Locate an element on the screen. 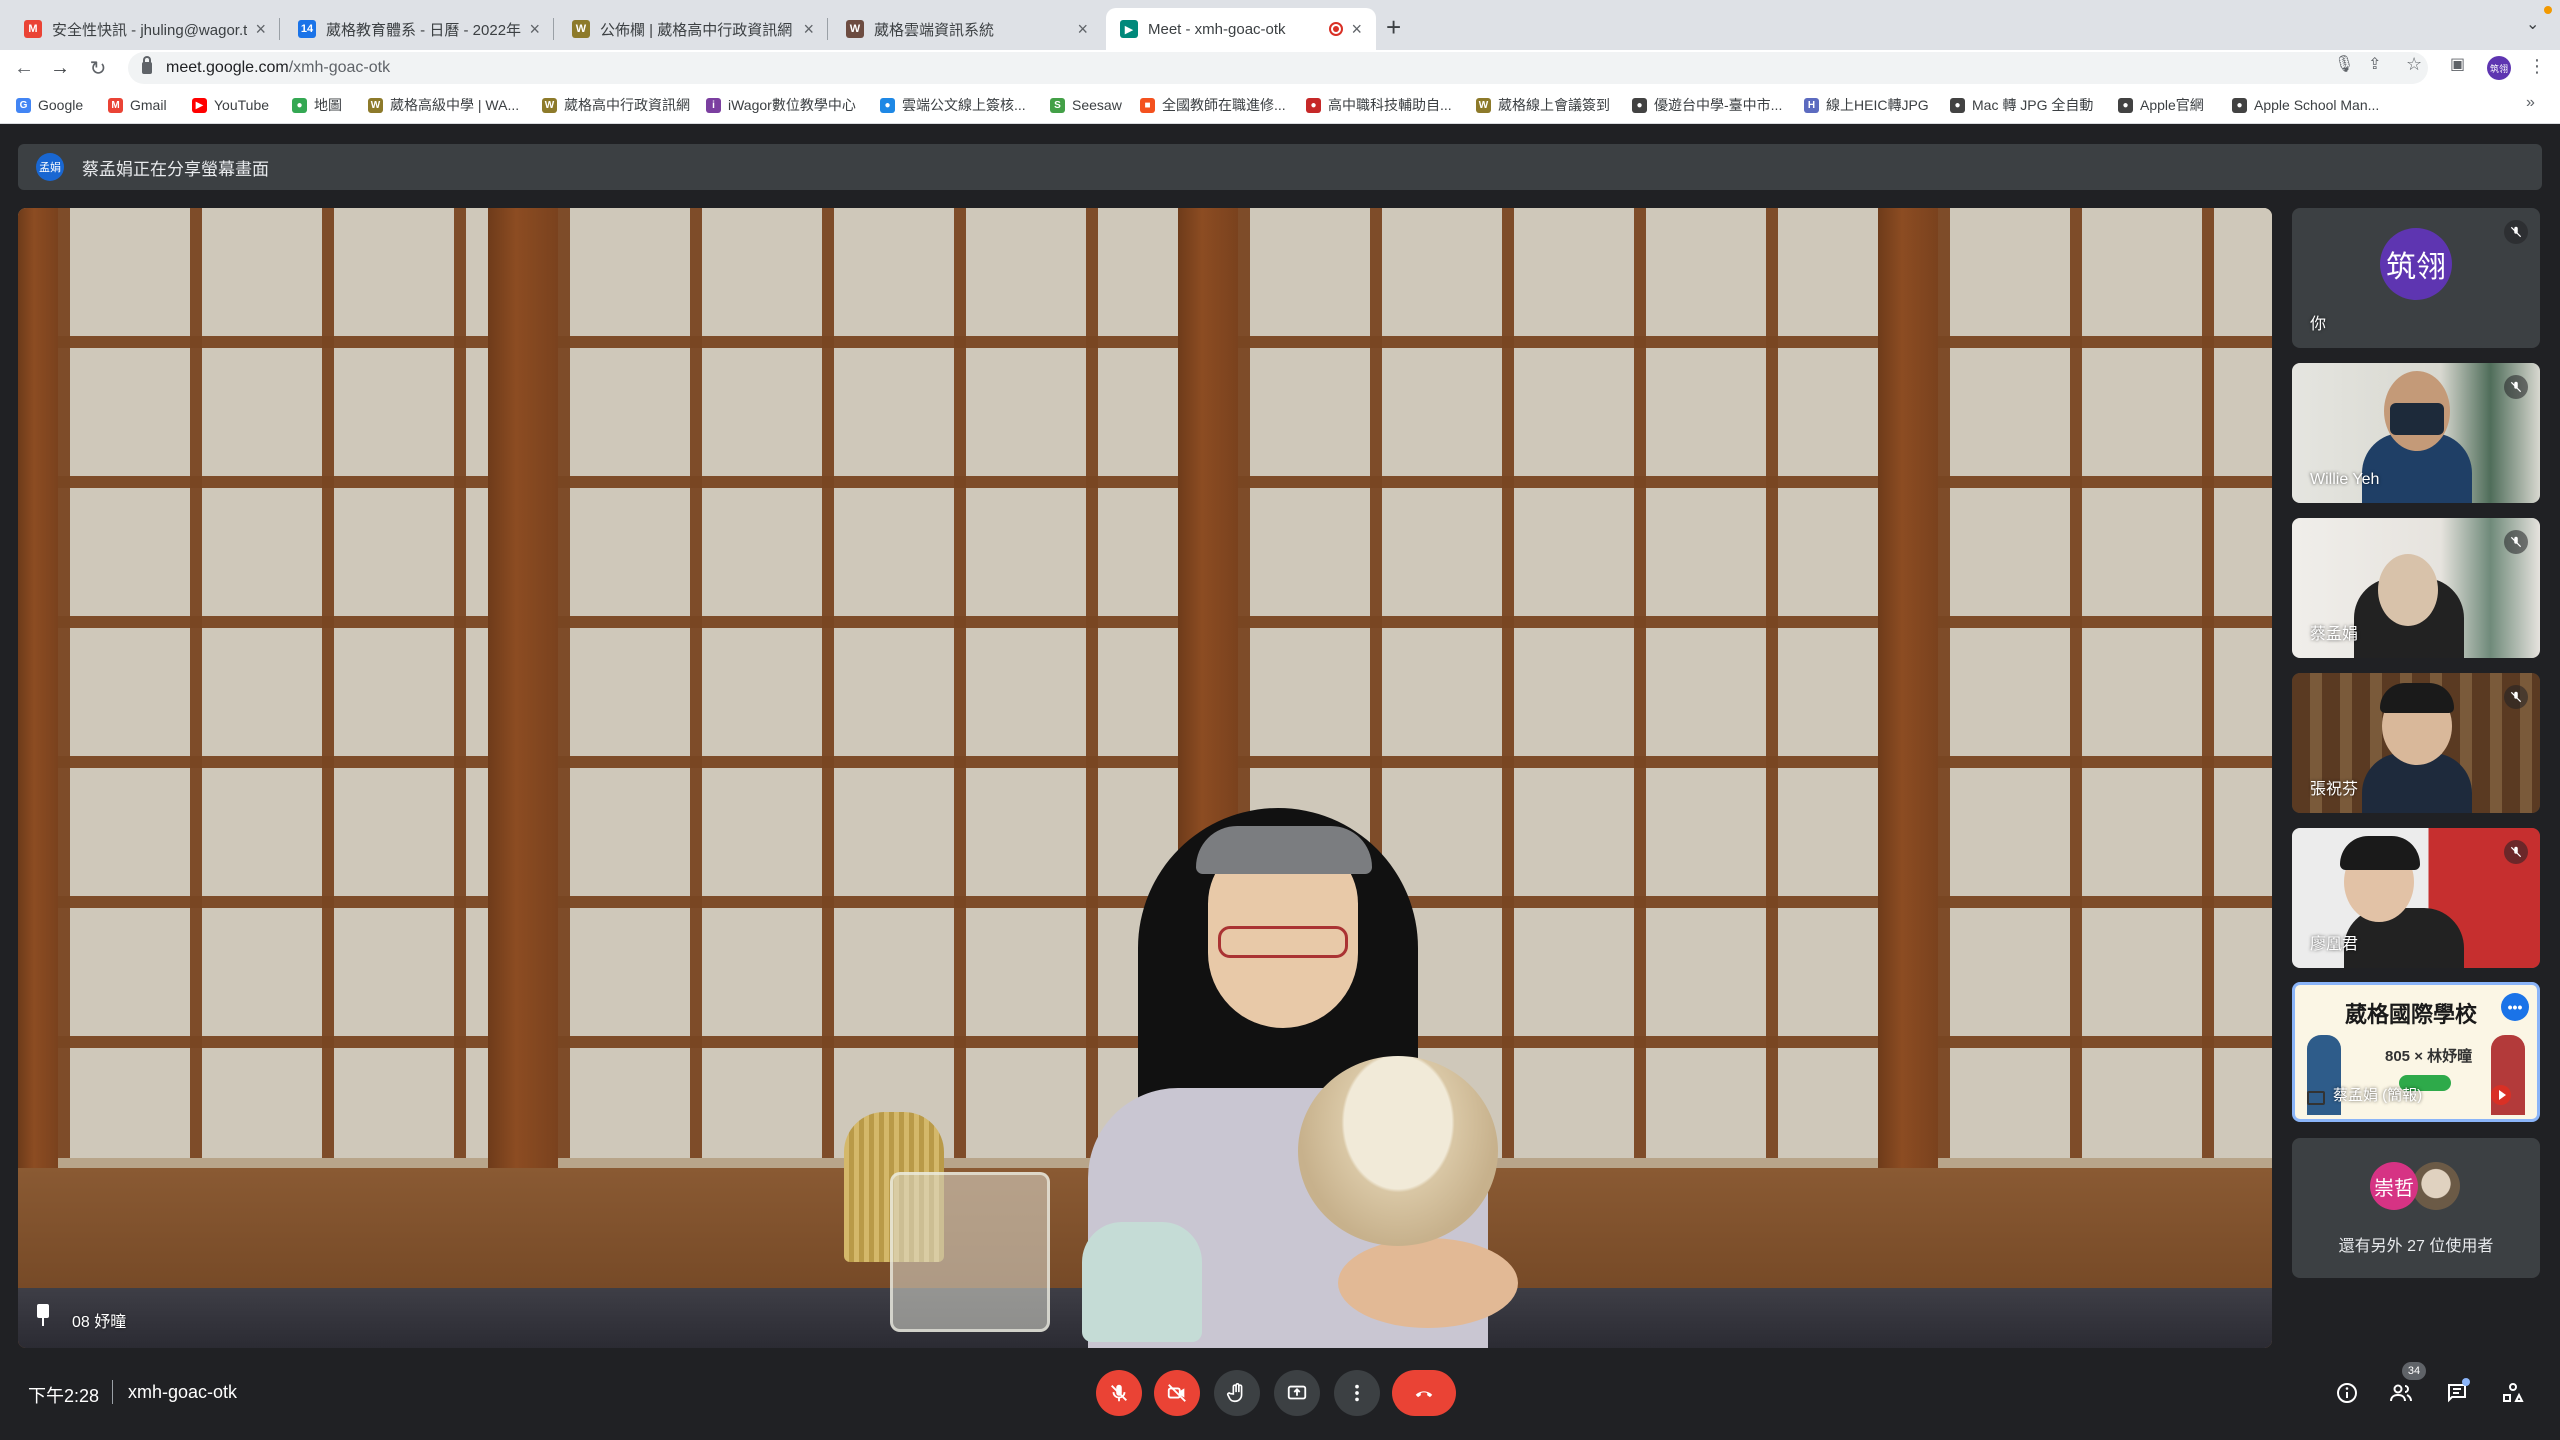  activities-icon is located at coordinates (2513, 1392).